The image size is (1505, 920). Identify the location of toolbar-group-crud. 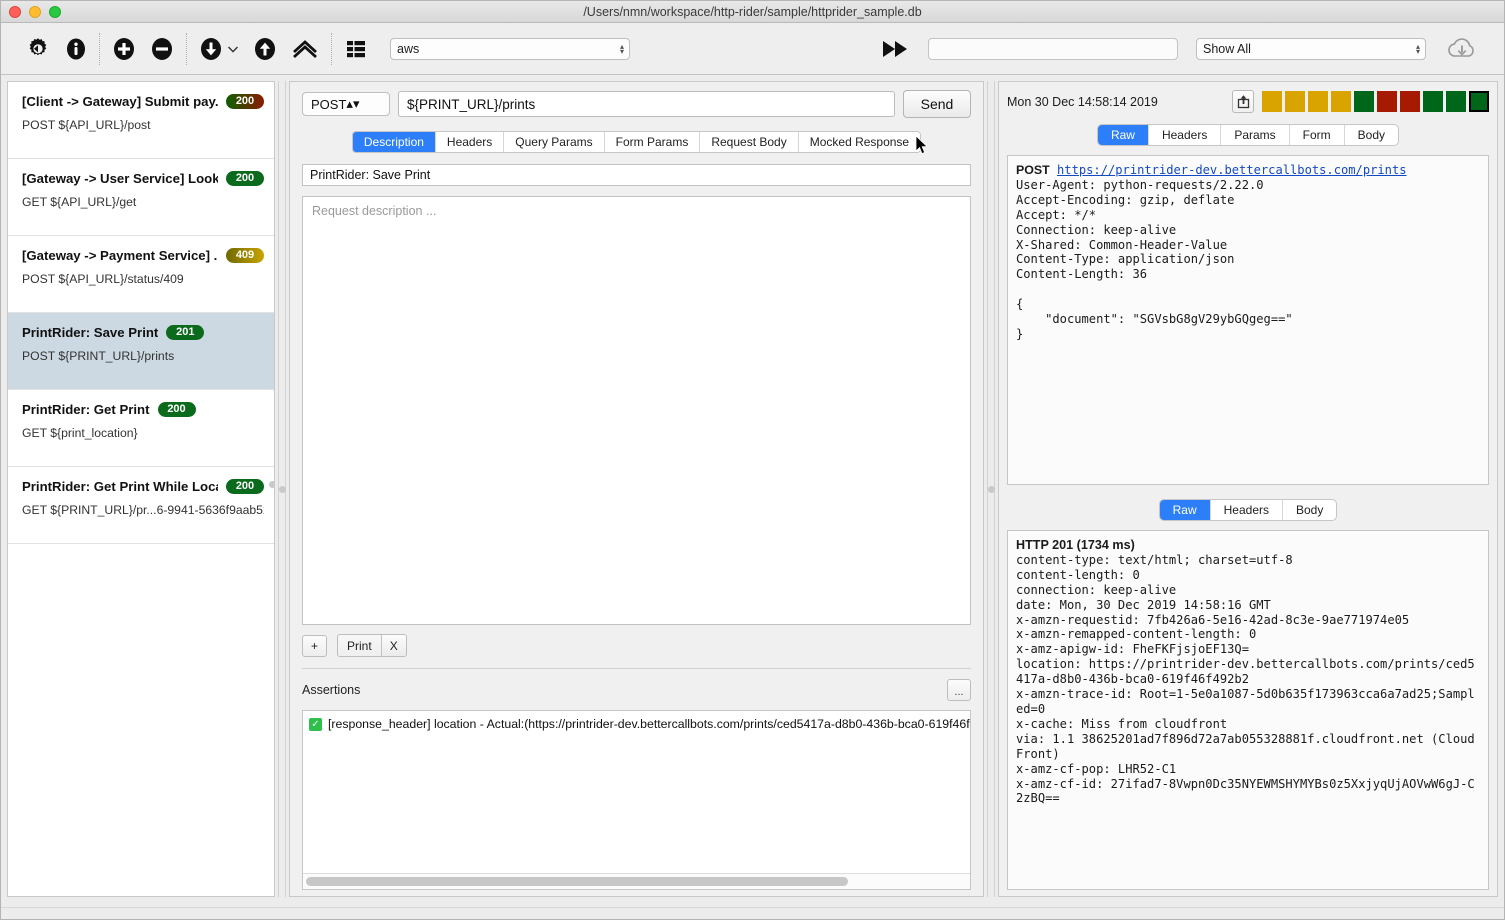
(143, 49).